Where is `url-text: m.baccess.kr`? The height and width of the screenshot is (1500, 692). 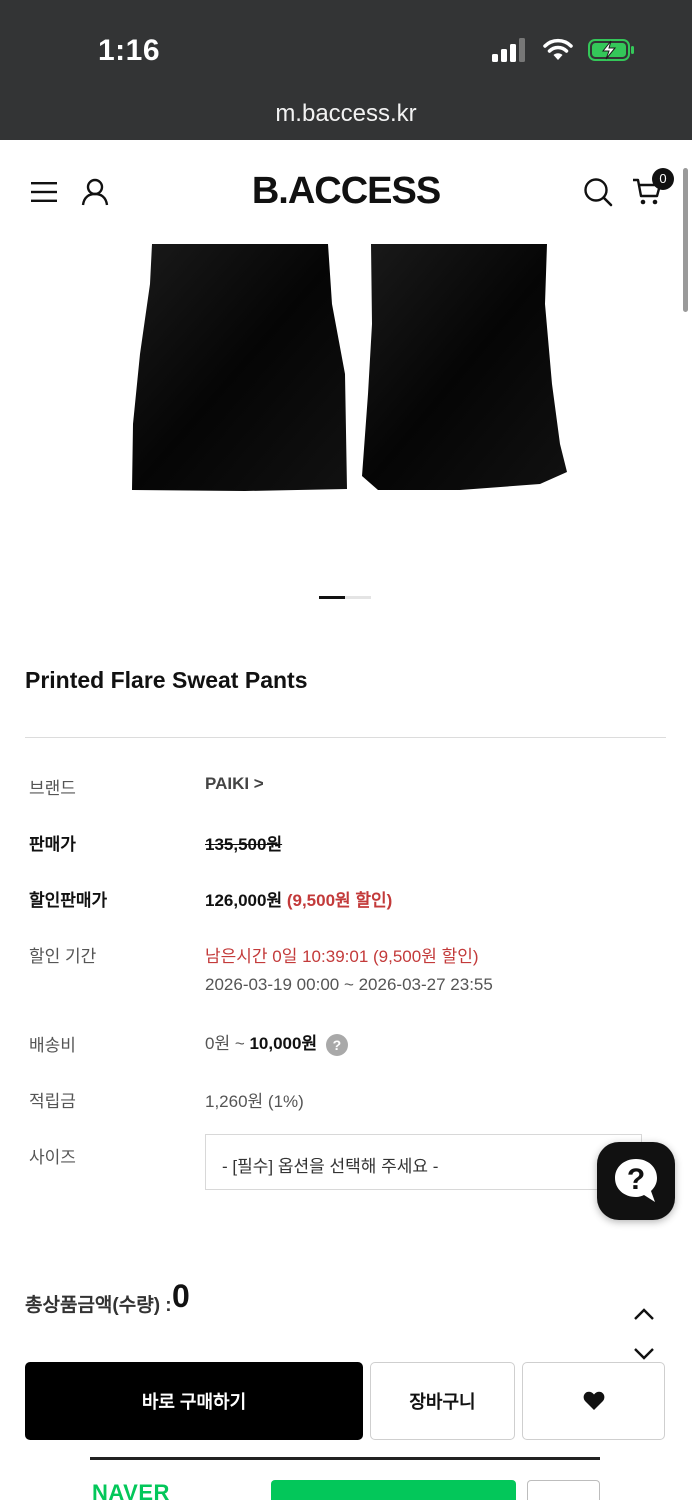
url-text: m.baccess.kr is located at coordinates (346, 114).